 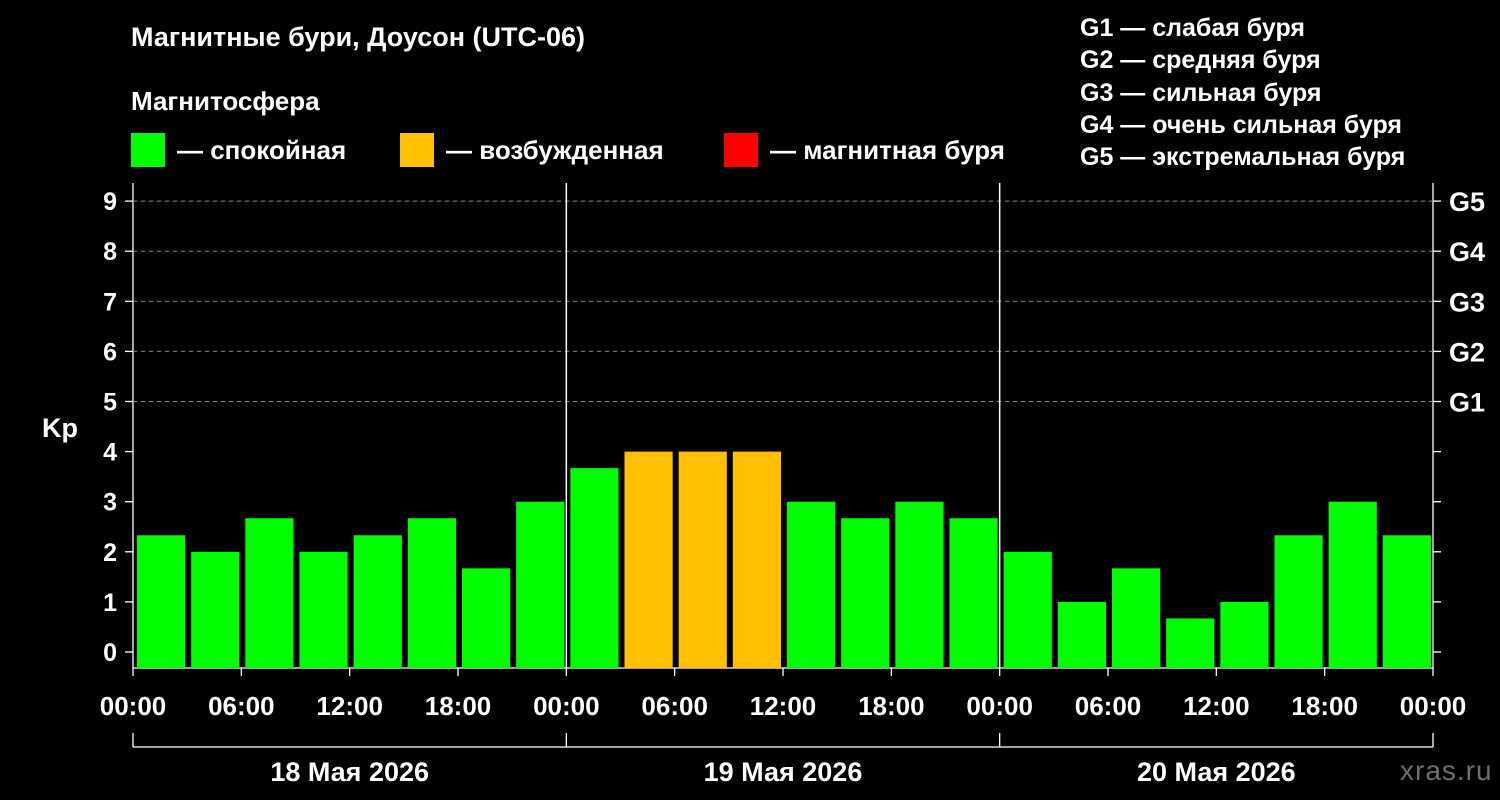 I want to click on y-tick-label: 7, so click(x=110, y=302).